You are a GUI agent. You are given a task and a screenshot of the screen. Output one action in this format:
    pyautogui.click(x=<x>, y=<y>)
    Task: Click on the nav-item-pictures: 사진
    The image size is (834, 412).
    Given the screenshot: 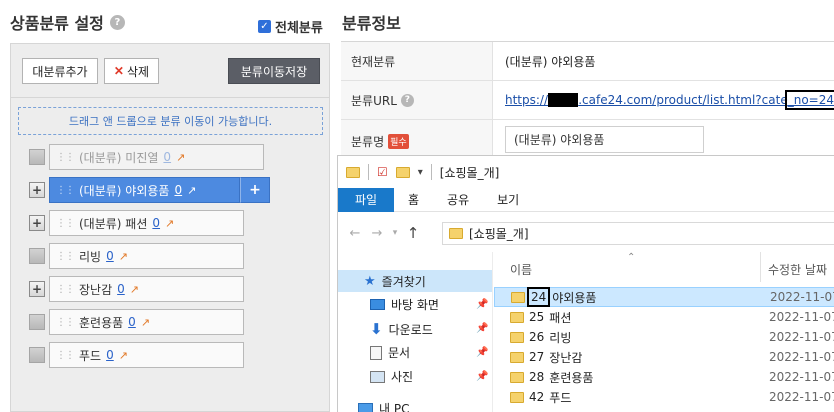 What is the action you would take?
    pyautogui.click(x=391, y=376)
    